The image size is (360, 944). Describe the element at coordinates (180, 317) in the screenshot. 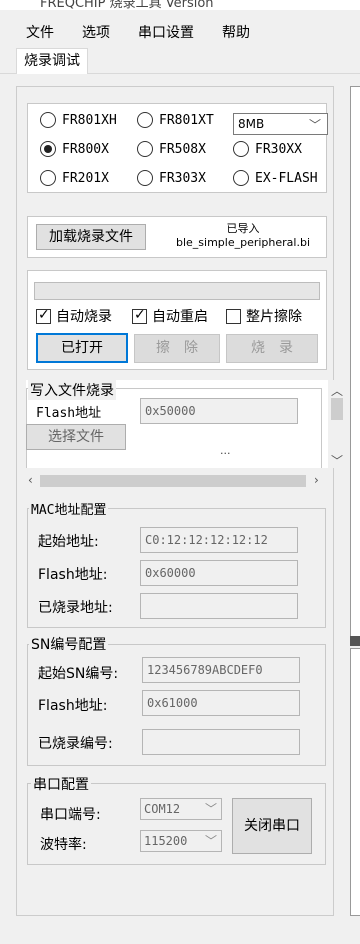

I see `checkbox-label: 自动重启` at that location.